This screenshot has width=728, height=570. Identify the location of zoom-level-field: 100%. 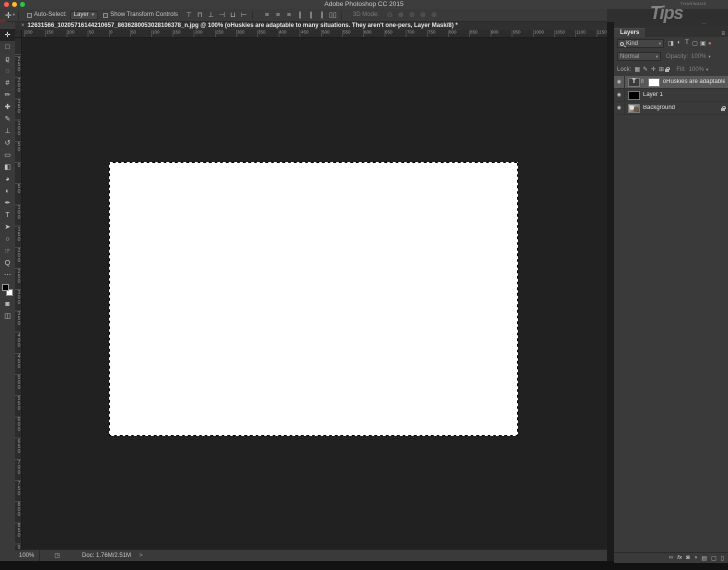
(28, 555).